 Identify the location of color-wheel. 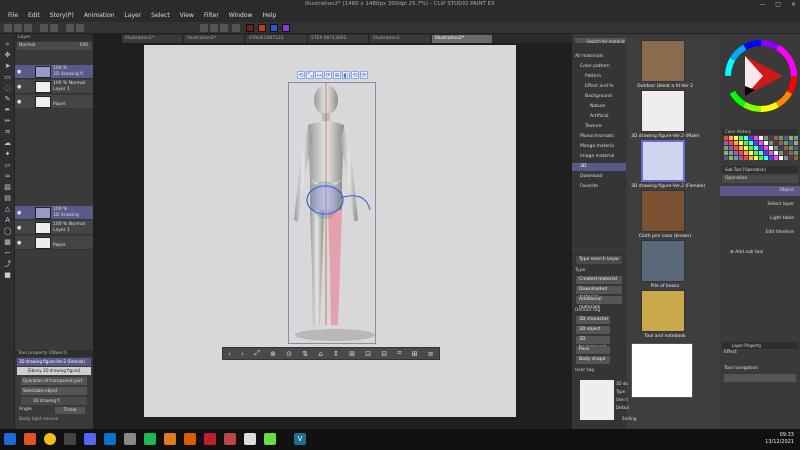
(761, 76).